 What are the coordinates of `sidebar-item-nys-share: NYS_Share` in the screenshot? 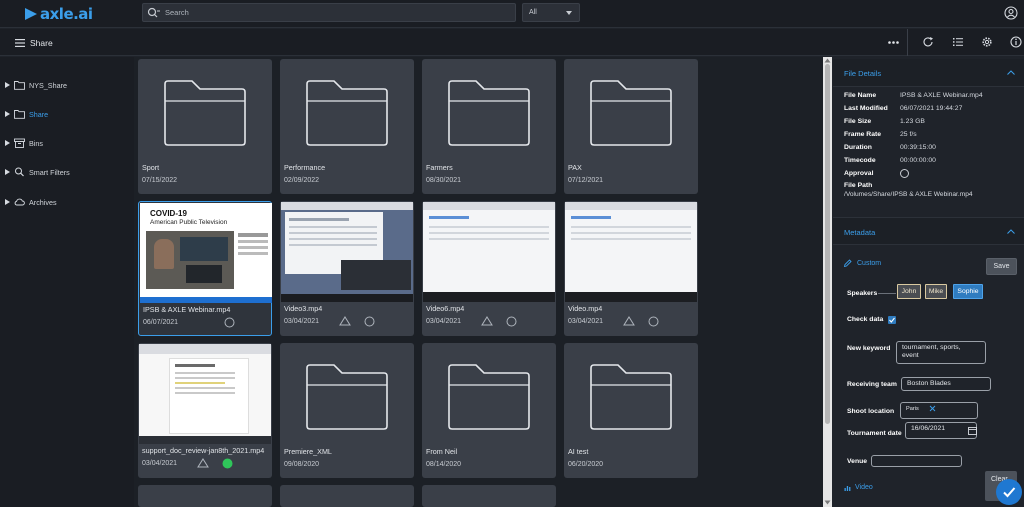 It's located at (36, 85).